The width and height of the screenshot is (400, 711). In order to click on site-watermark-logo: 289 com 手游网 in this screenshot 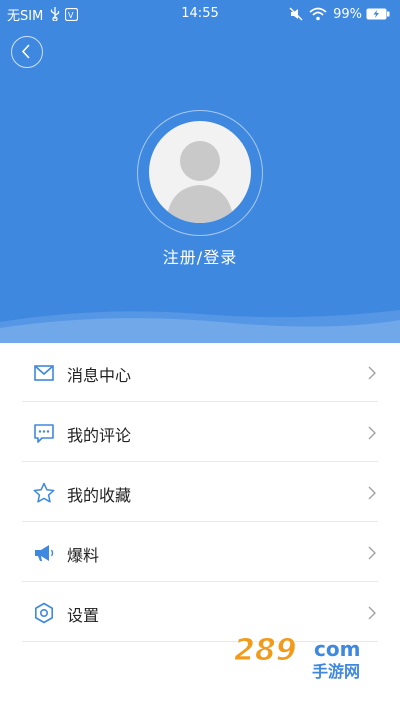, I will do `click(297, 657)`.